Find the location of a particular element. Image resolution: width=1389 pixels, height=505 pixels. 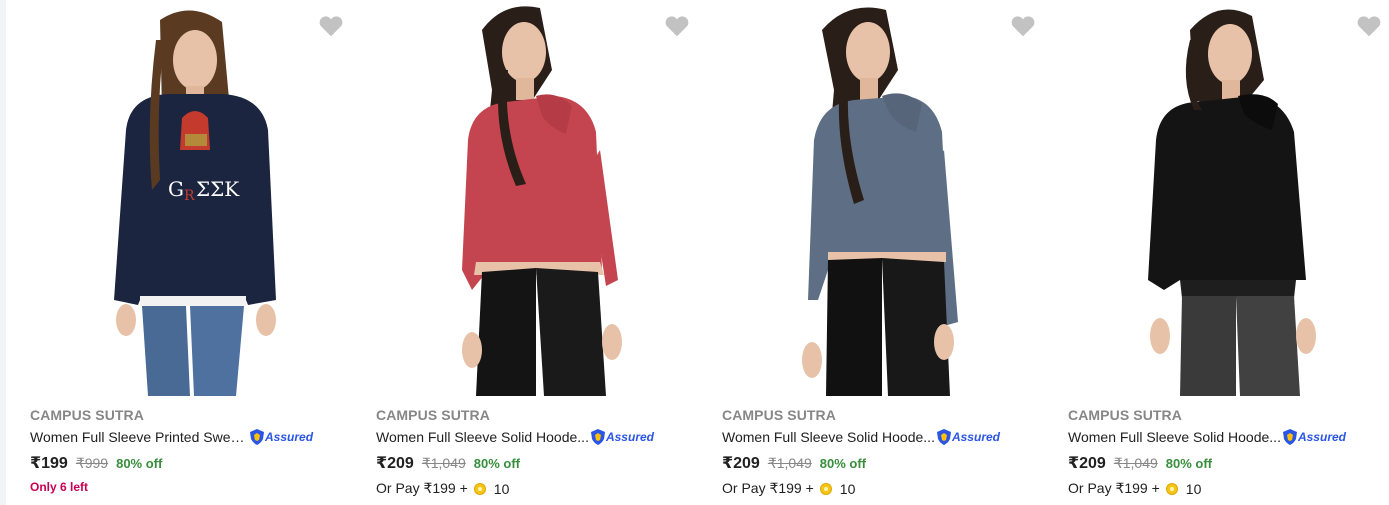

svg-text: G is located at coordinates (176, 189).